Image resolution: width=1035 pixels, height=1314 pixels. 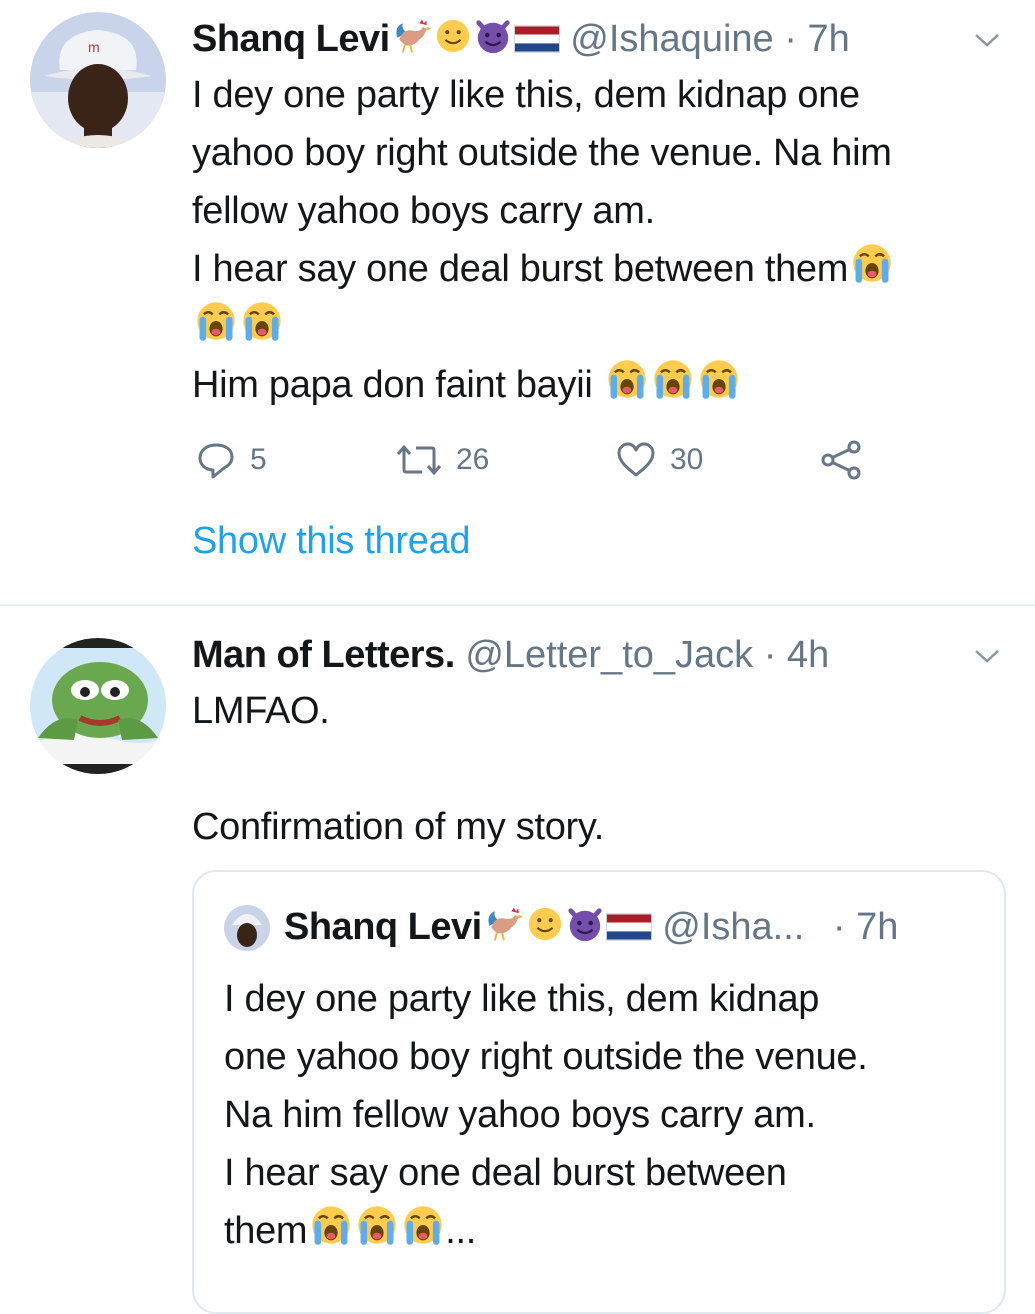 I want to click on emoji-line, so click(x=598, y=327).